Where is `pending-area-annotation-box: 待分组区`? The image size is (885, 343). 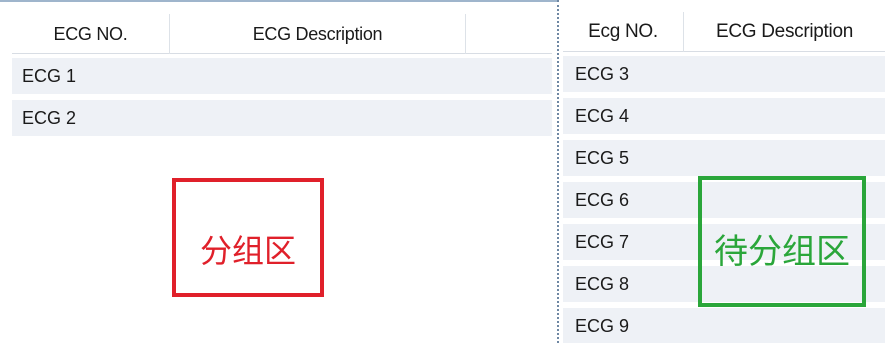
pending-area-annotation-box: 待分组区 is located at coordinates (782, 241).